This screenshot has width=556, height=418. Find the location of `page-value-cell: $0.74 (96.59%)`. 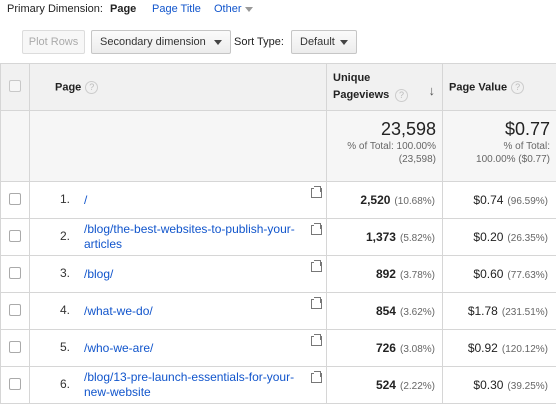

page-value-cell: $0.74 (96.59%) is located at coordinates (499, 200).